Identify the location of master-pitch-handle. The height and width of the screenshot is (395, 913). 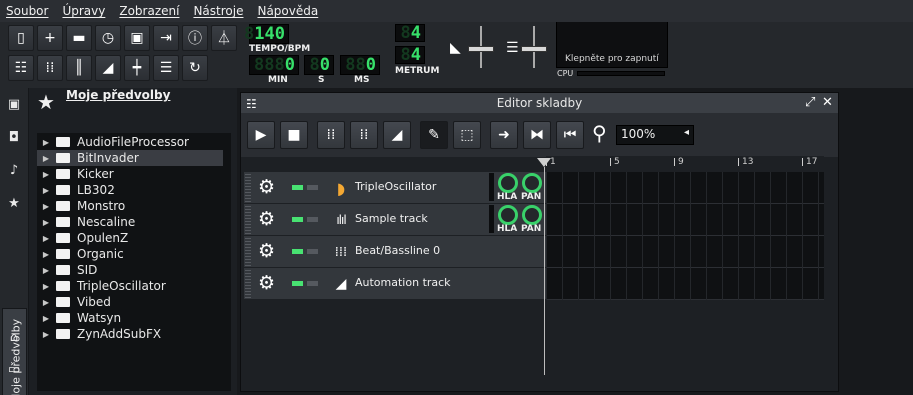
(534, 49).